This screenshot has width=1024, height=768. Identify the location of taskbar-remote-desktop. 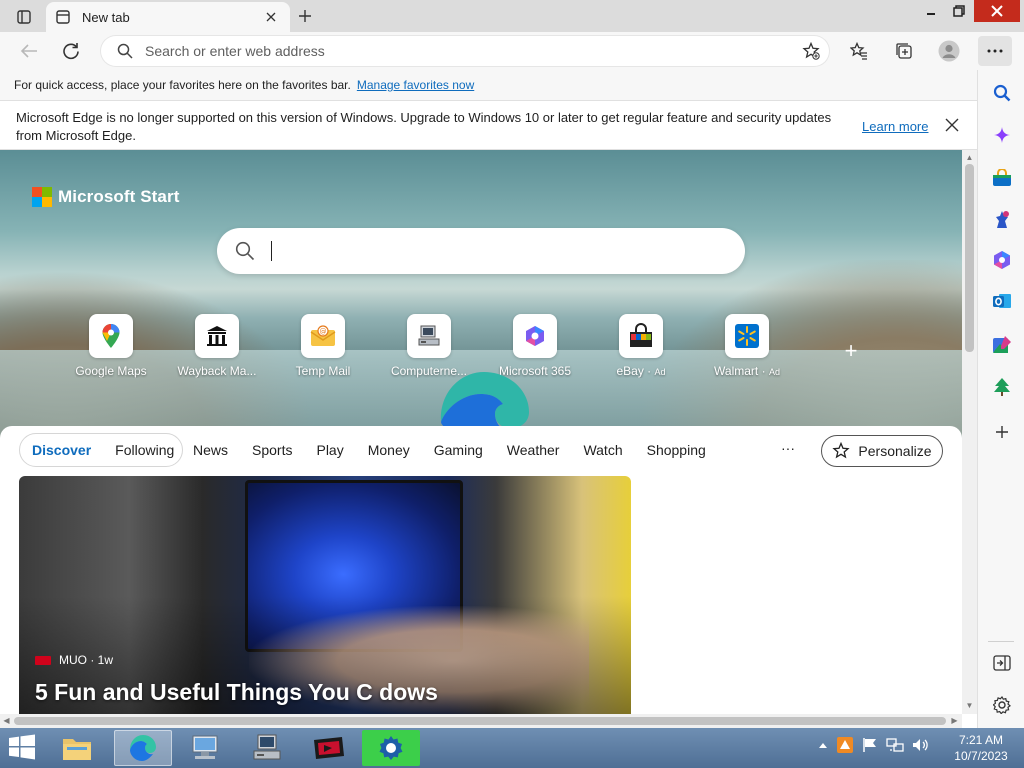
(205, 748).